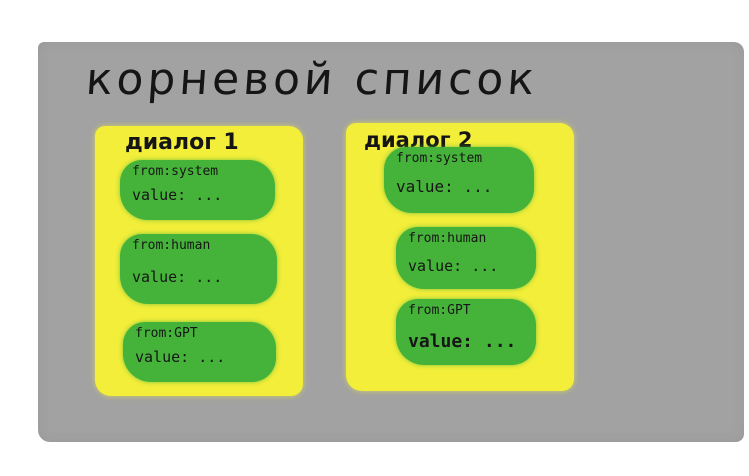  I want to click on dialog-1-title: диалог 1, so click(182, 142).